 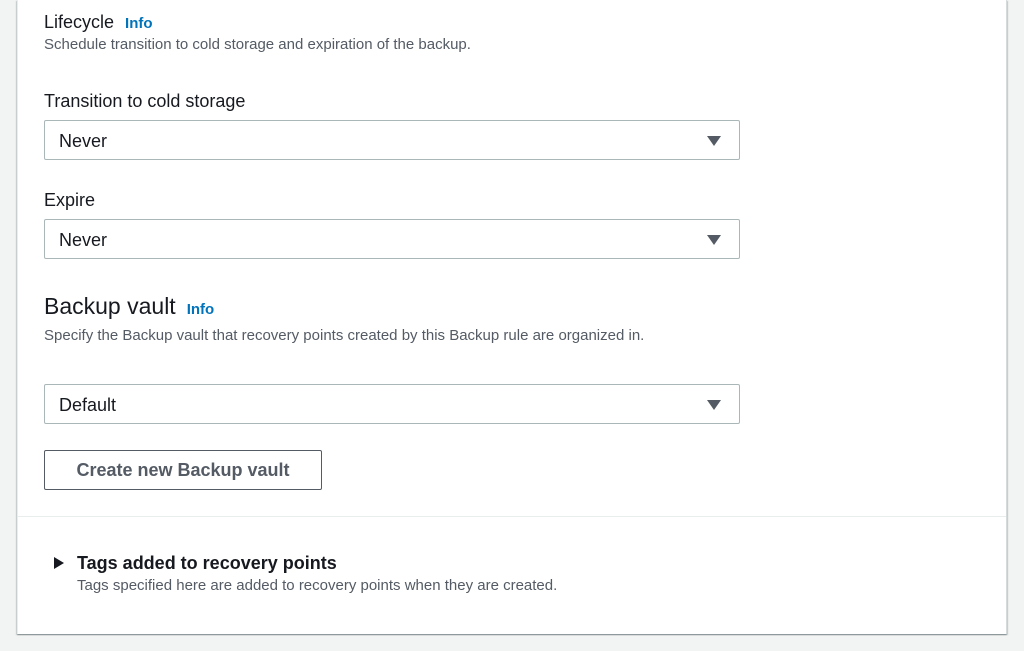 What do you see at coordinates (70, 200) in the screenshot?
I see `expire-label: Expire` at bounding box center [70, 200].